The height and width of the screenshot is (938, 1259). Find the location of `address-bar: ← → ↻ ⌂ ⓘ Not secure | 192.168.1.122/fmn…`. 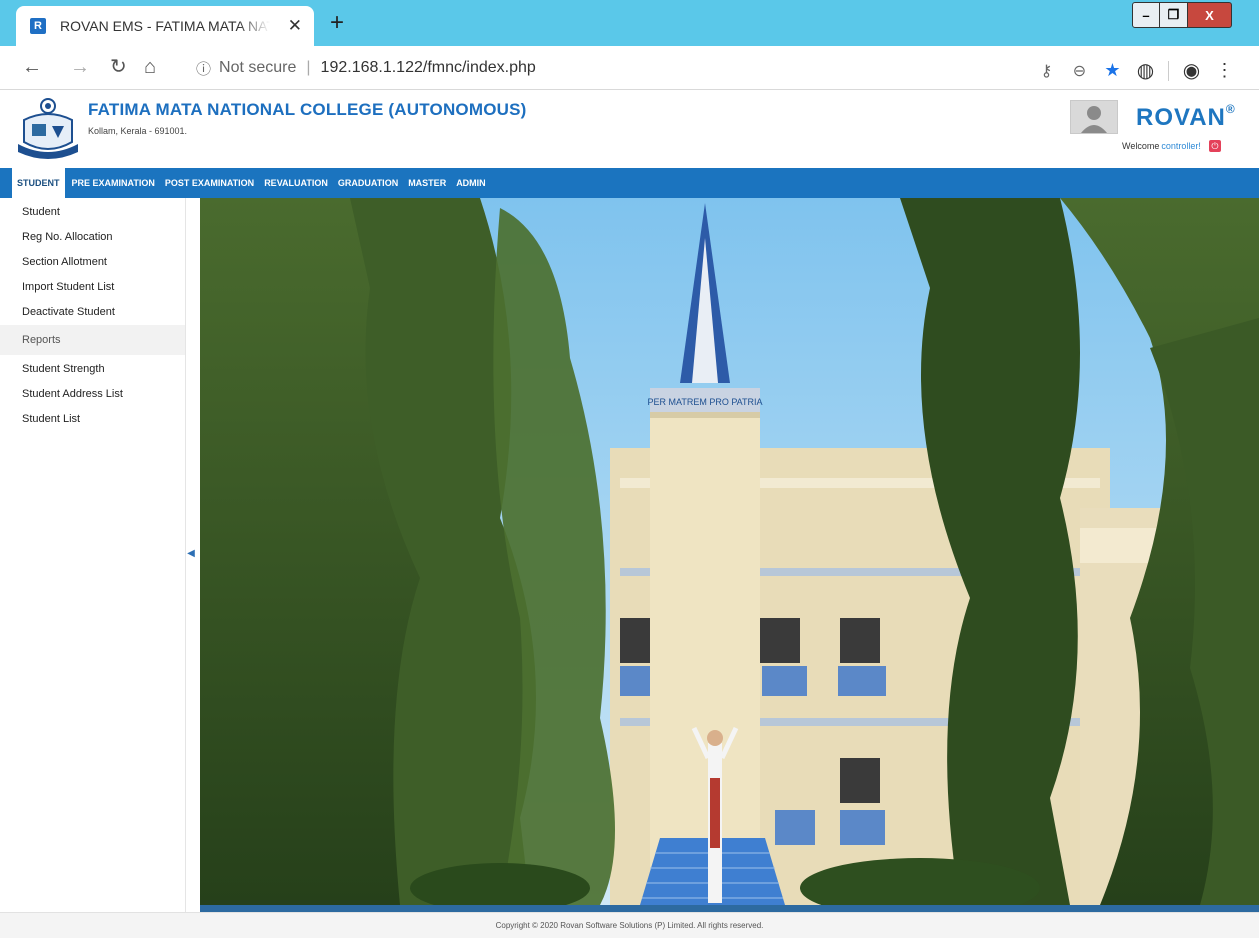

address-bar: ← → ↻ ⌂ ⓘ Not secure | 192.168.1.122/fmn… is located at coordinates (629, 68).